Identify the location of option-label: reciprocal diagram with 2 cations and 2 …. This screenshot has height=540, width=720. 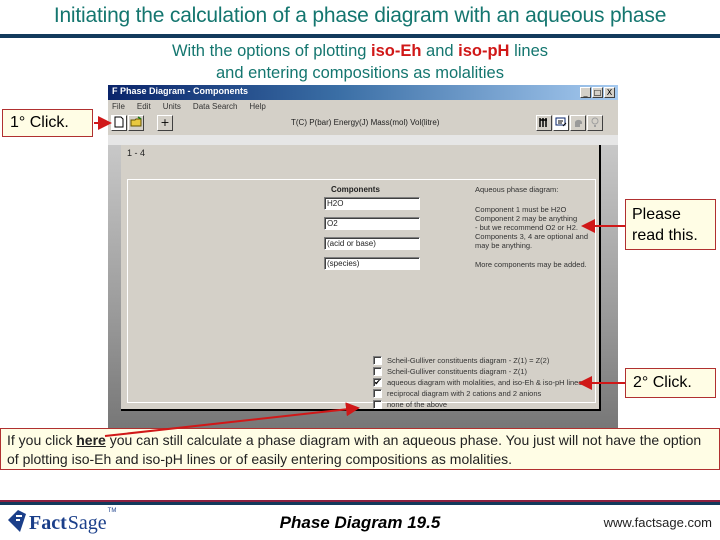
(464, 393).